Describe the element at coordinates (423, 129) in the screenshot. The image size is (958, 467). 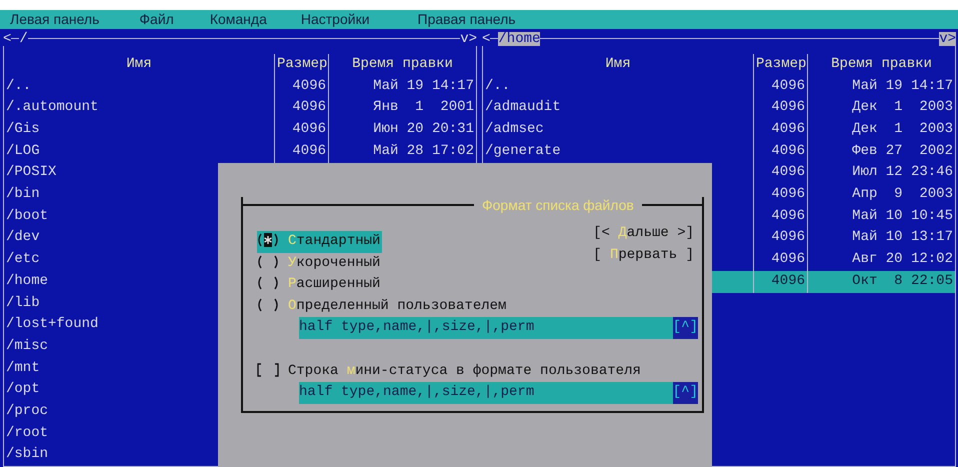
I see `modified-time: Июн 20 20:31` at that location.